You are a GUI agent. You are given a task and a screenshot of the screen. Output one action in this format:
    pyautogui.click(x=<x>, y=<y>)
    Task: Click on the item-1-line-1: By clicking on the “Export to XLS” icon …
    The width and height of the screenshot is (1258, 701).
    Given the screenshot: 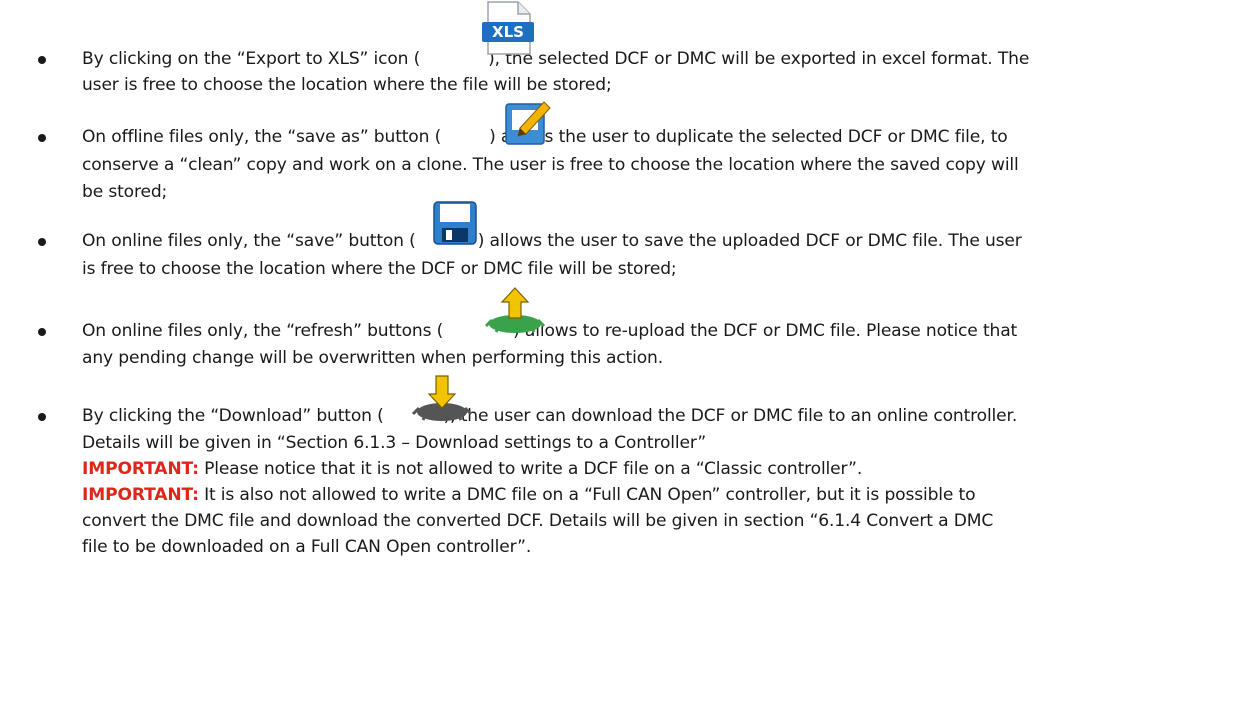 What is the action you would take?
    pyautogui.click(x=556, y=59)
    